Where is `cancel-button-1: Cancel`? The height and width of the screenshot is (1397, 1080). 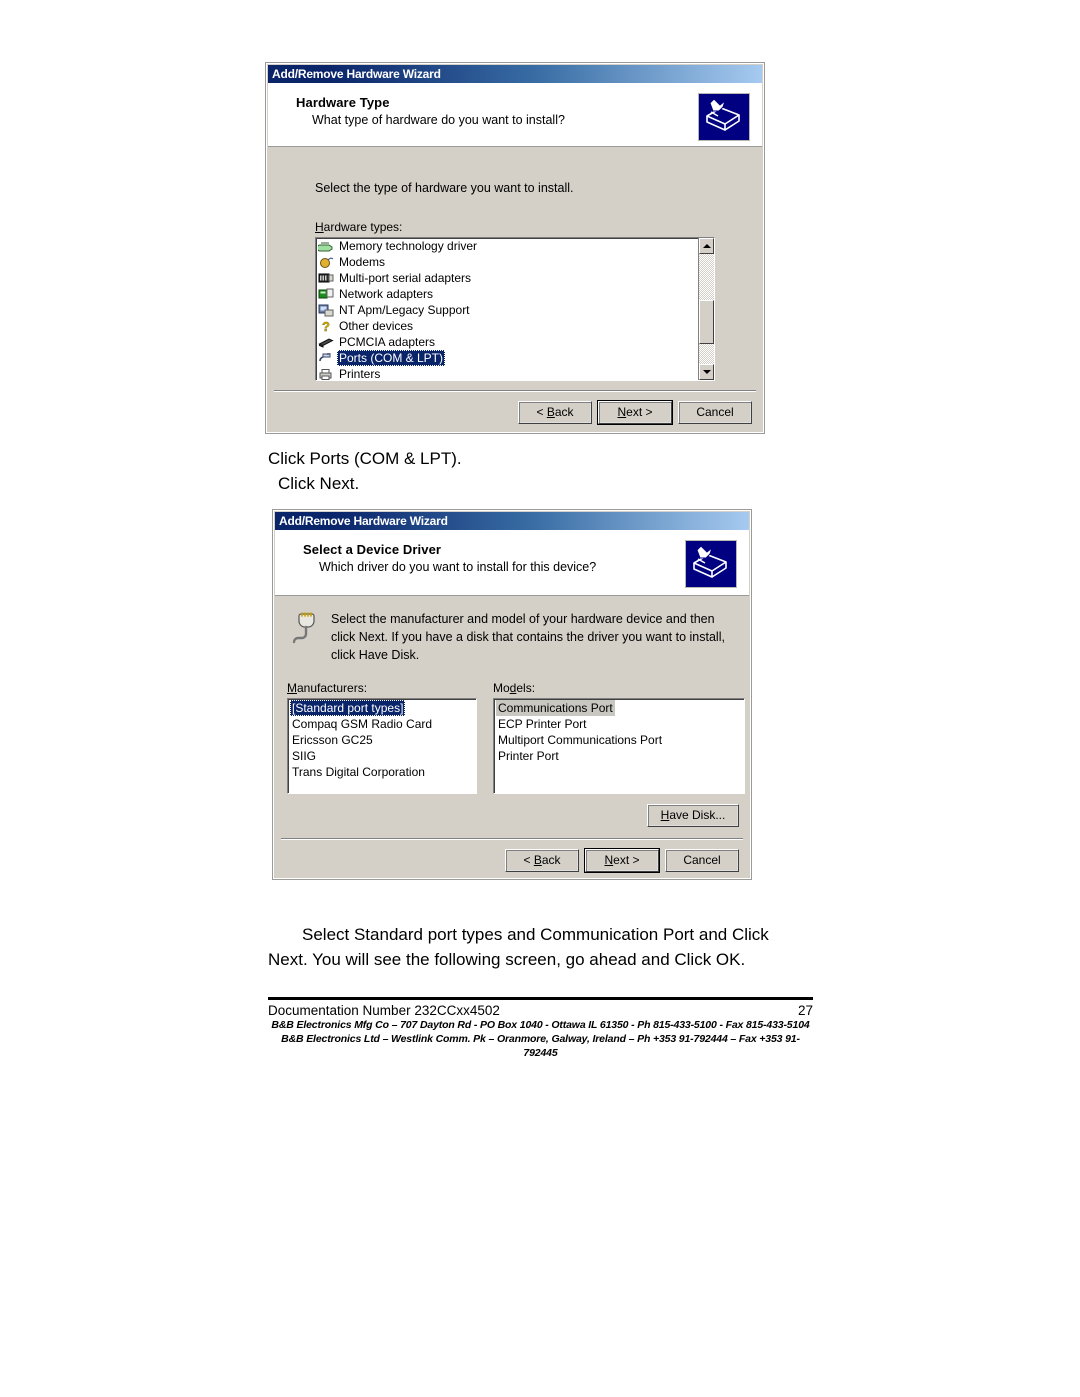 cancel-button-1: Cancel is located at coordinates (715, 412).